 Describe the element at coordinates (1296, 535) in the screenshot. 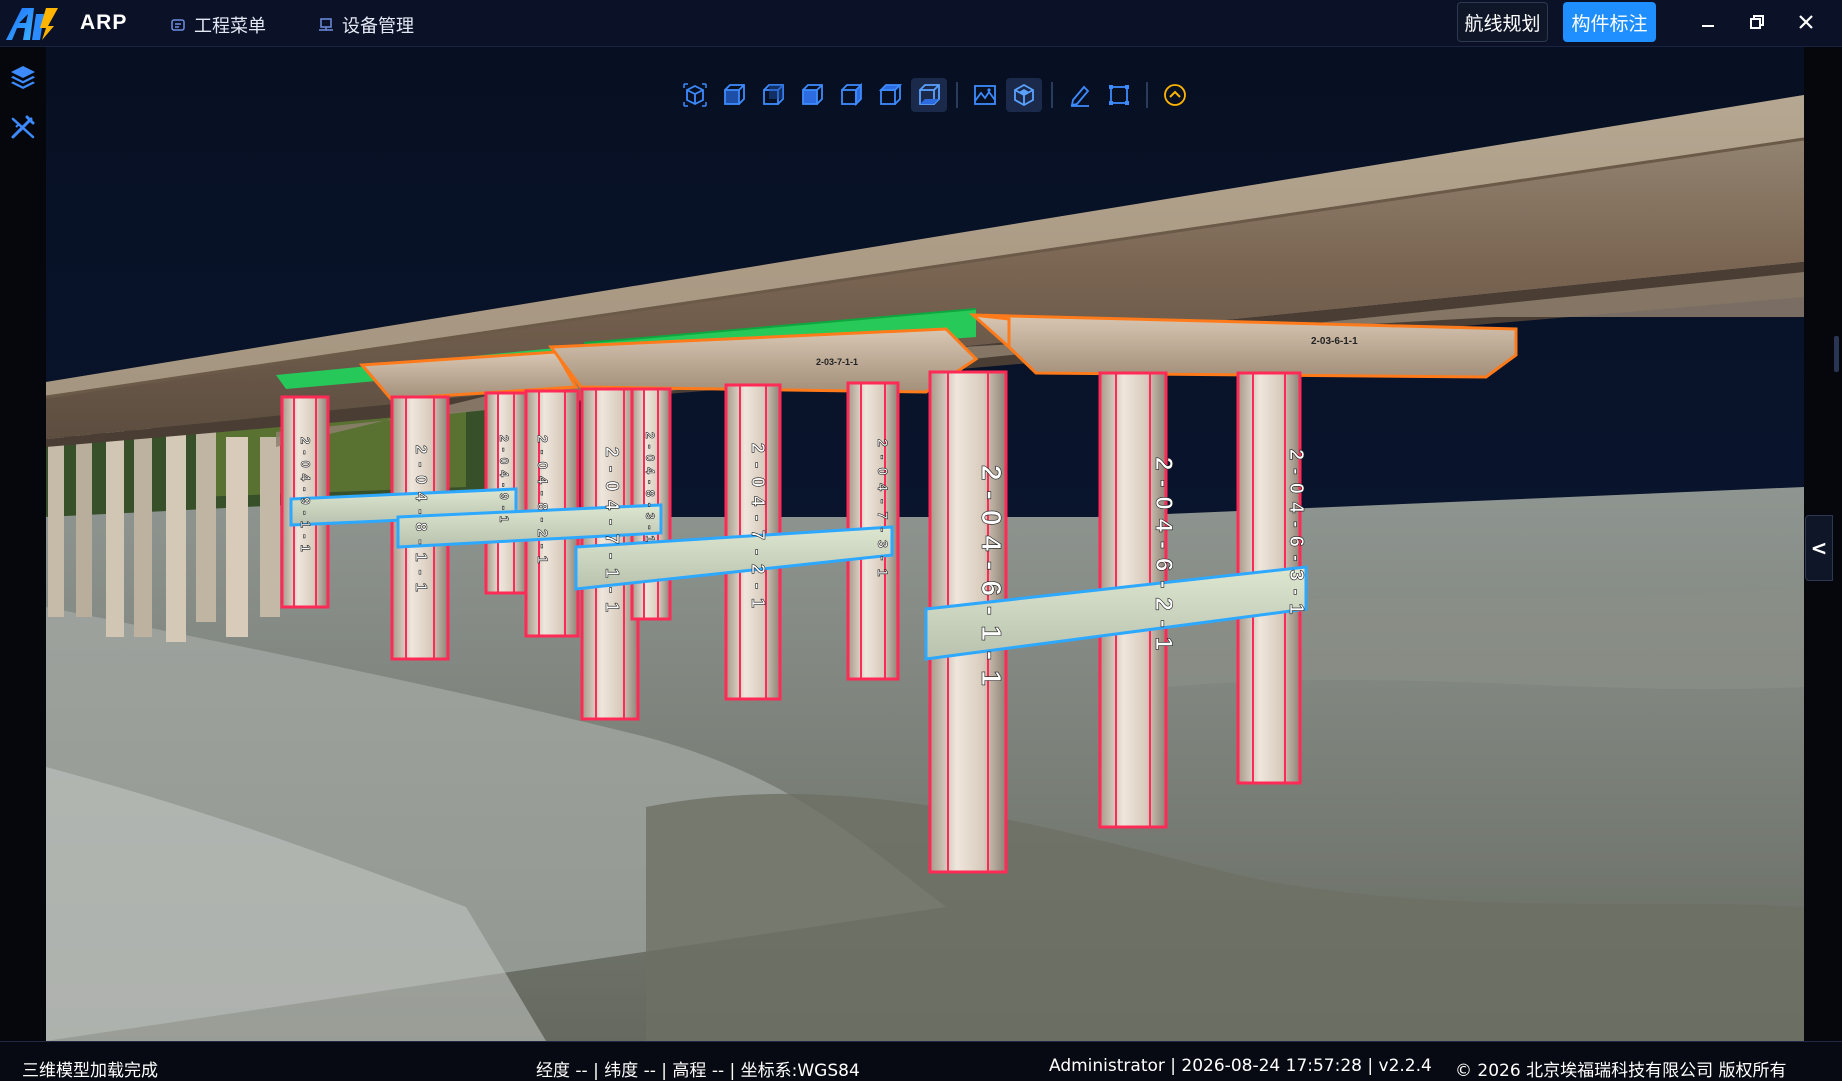

I see `pier-label: 2-04-6-3-1` at that location.